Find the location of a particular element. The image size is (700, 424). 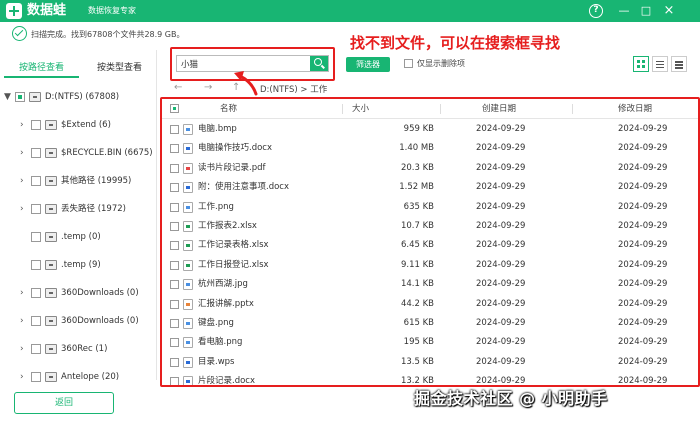

tree-item: › 其他路径 (19995) is located at coordinates (78, 181).